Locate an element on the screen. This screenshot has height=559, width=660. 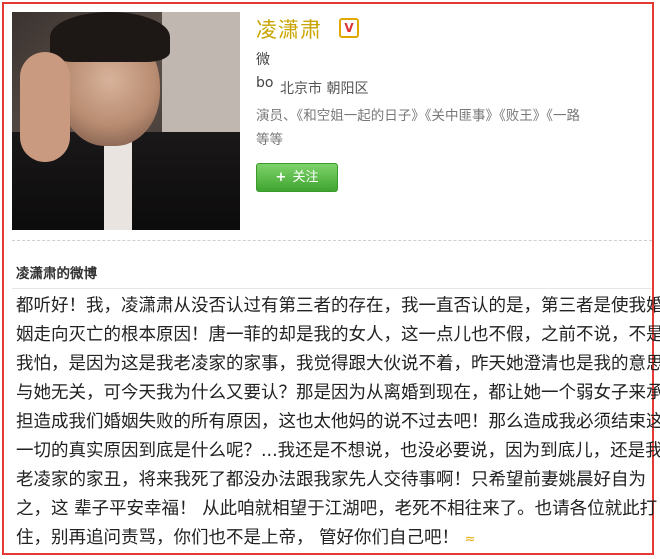
avatar-hand is located at coordinates (45, 107).